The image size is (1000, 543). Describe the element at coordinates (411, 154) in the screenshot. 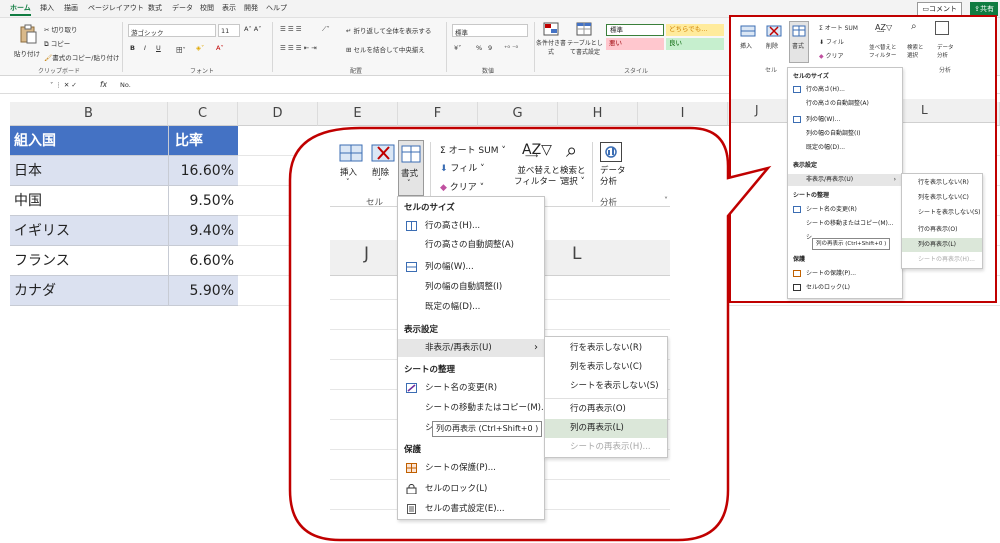

I see `format-cells-icon` at that location.